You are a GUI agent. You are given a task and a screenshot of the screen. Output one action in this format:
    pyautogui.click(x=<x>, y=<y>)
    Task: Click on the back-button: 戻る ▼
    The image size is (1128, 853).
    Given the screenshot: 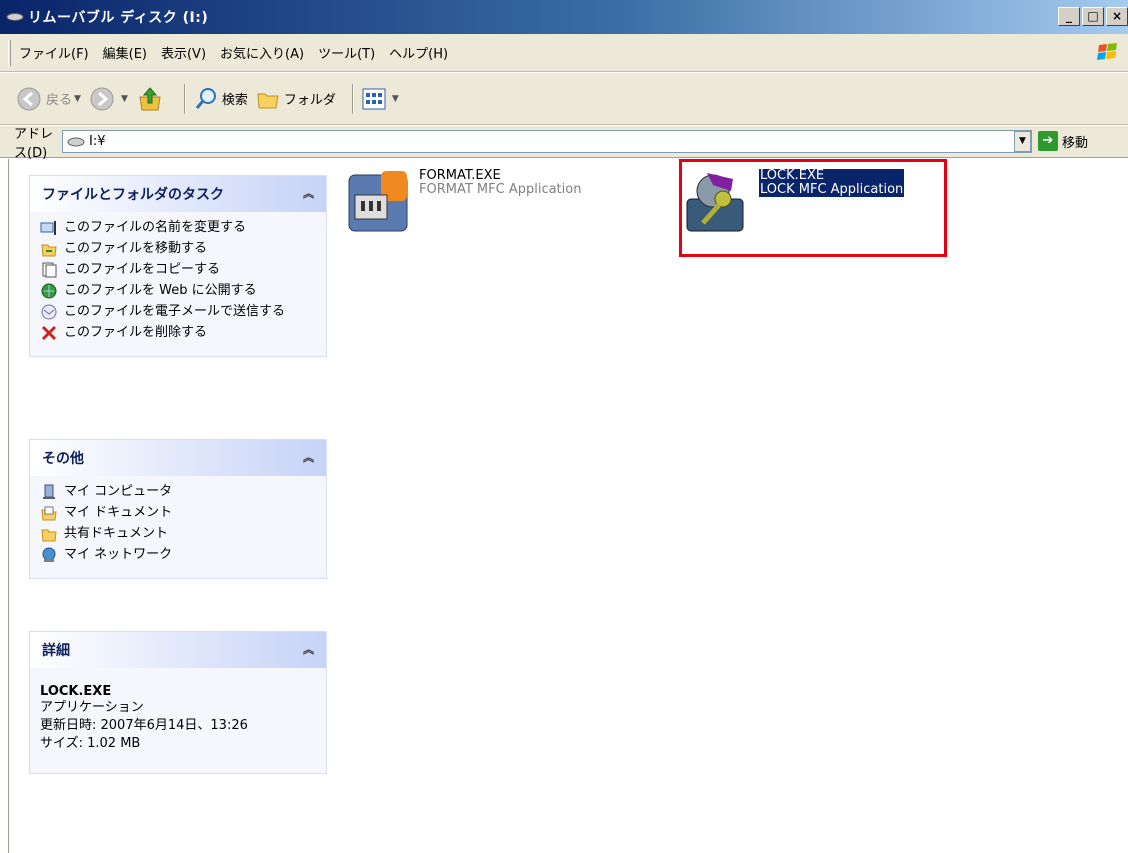 What is the action you would take?
    pyautogui.click(x=48, y=99)
    